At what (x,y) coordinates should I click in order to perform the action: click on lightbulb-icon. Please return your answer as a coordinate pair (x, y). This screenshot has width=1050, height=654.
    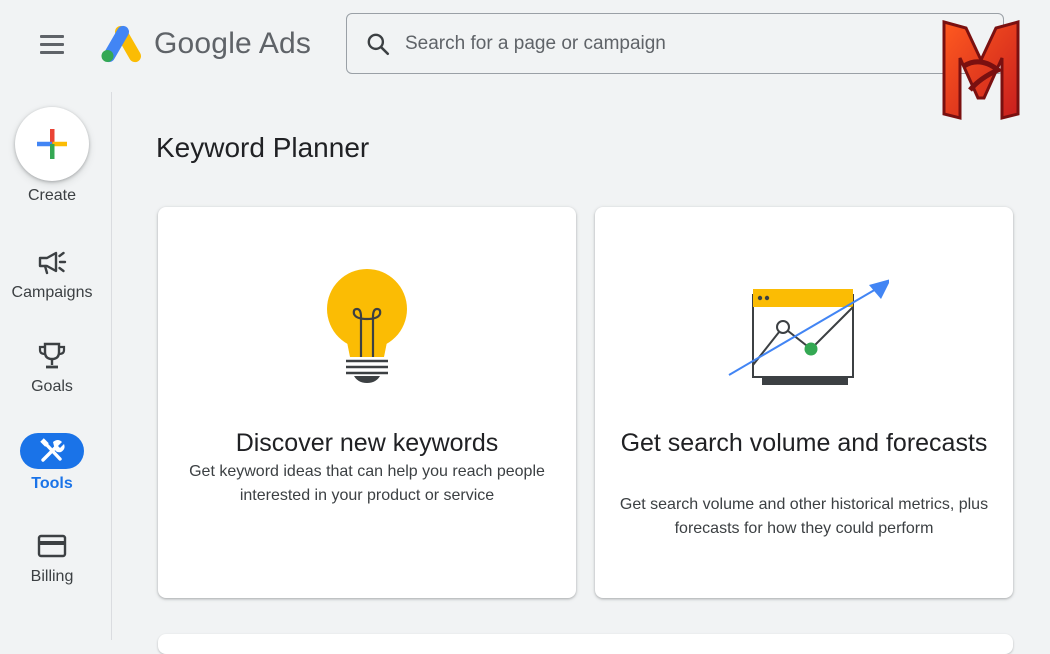
    Looking at the image, I should click on (367, 326).